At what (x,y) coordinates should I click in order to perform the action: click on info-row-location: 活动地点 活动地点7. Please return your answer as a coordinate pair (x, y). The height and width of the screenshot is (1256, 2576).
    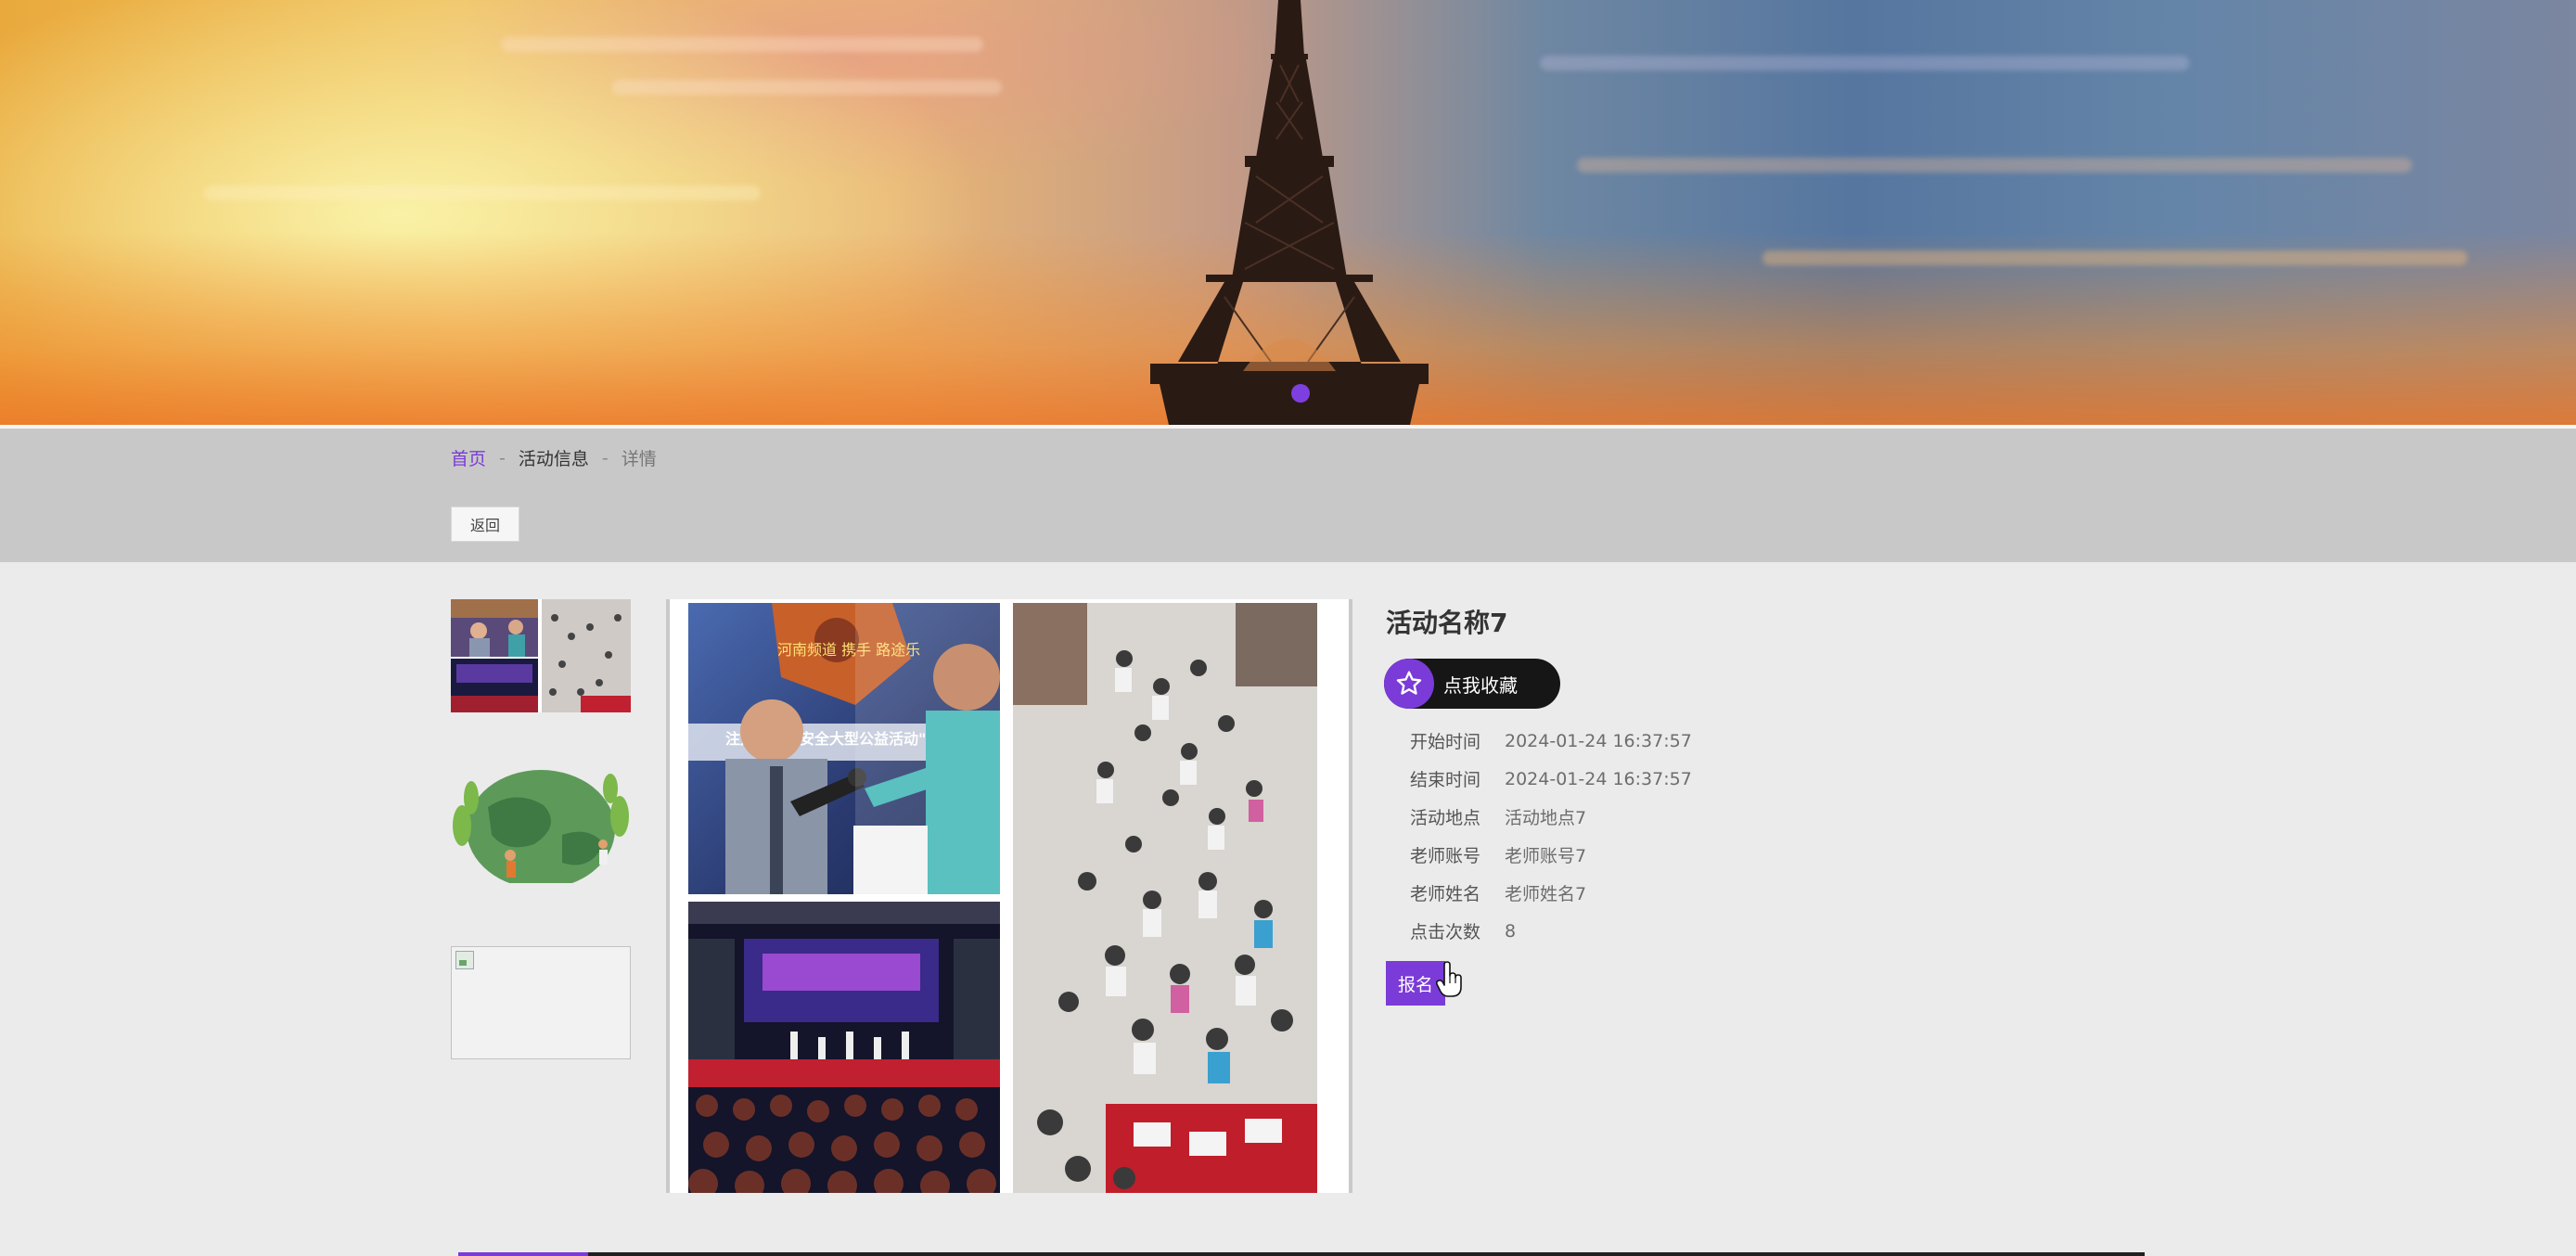
    Looking at the image, I should click on (1551, 817).